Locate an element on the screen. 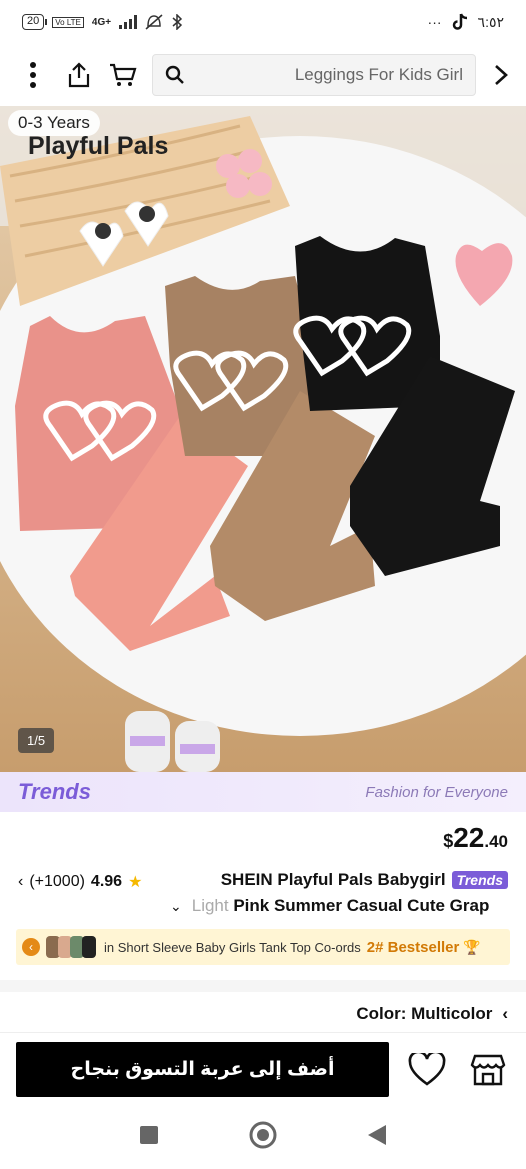 This screenshot has width=526, height=1169. cart-icon is located at coordinates (123, 75).